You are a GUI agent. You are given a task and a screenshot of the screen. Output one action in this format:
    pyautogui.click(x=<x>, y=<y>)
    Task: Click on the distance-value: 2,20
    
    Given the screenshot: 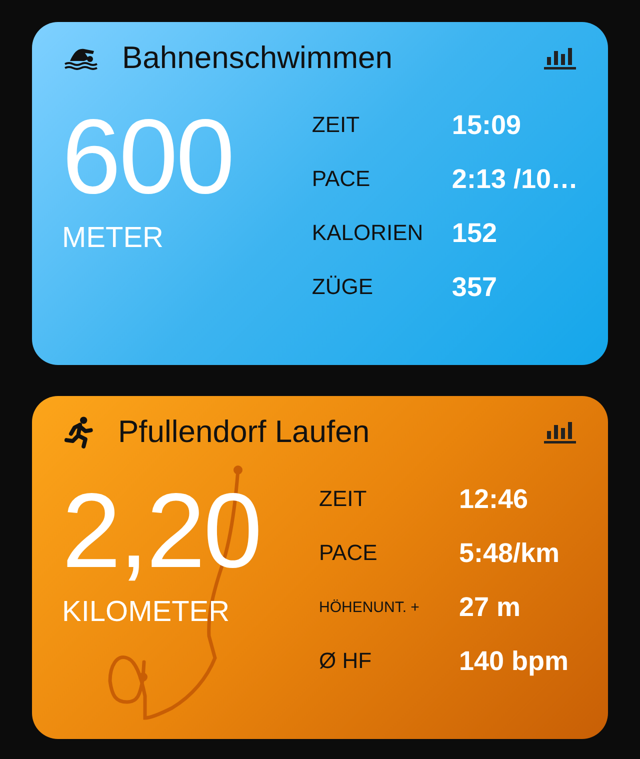 What is the action you would take?
    pyautogui.click(x=162, y=531)
    